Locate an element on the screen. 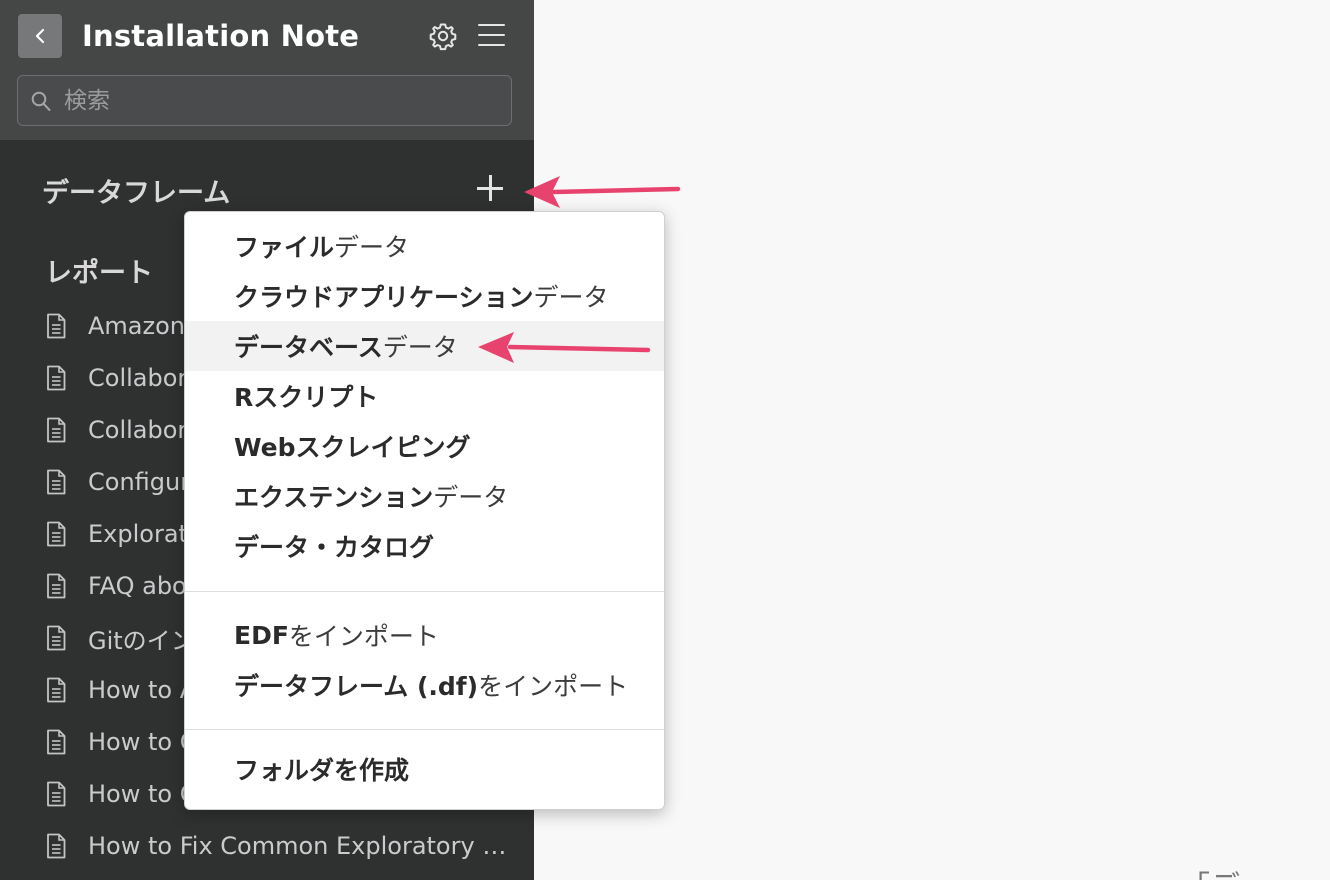  menu-item: データフレーム (.df) をインポート is located at coordinates (424, 685).